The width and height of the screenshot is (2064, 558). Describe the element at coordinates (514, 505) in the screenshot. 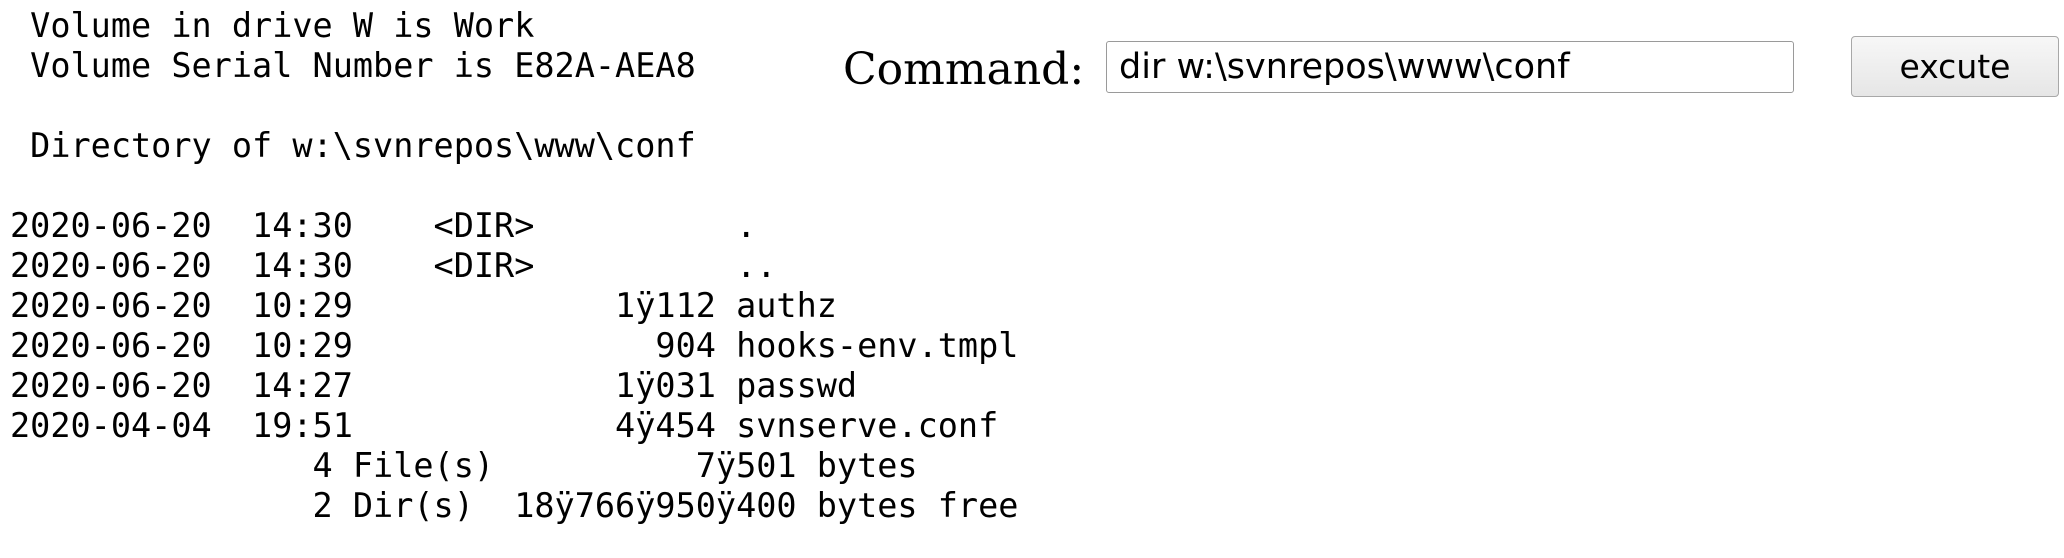

I see `output-line-dir-summary: 2 Dir(s) 18ÿ766ÿ950ÿ400 bytes free` at that location.